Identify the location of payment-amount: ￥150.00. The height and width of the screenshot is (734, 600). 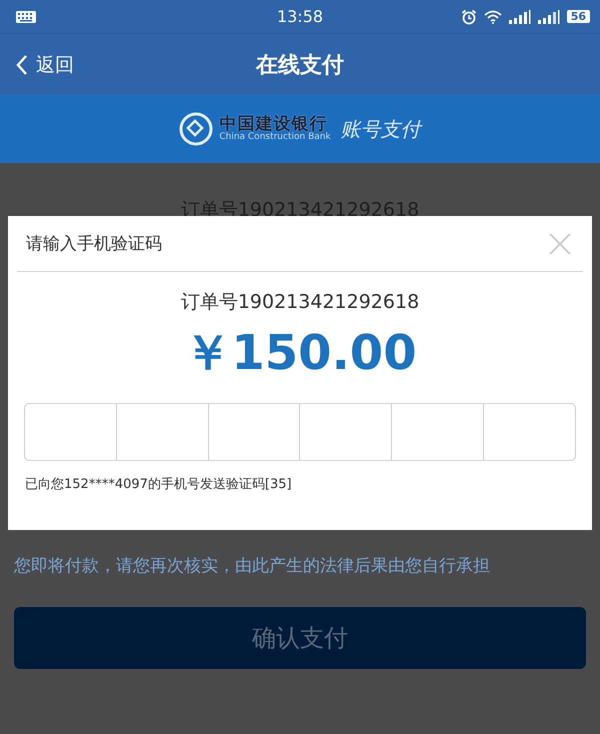
(300, 353).